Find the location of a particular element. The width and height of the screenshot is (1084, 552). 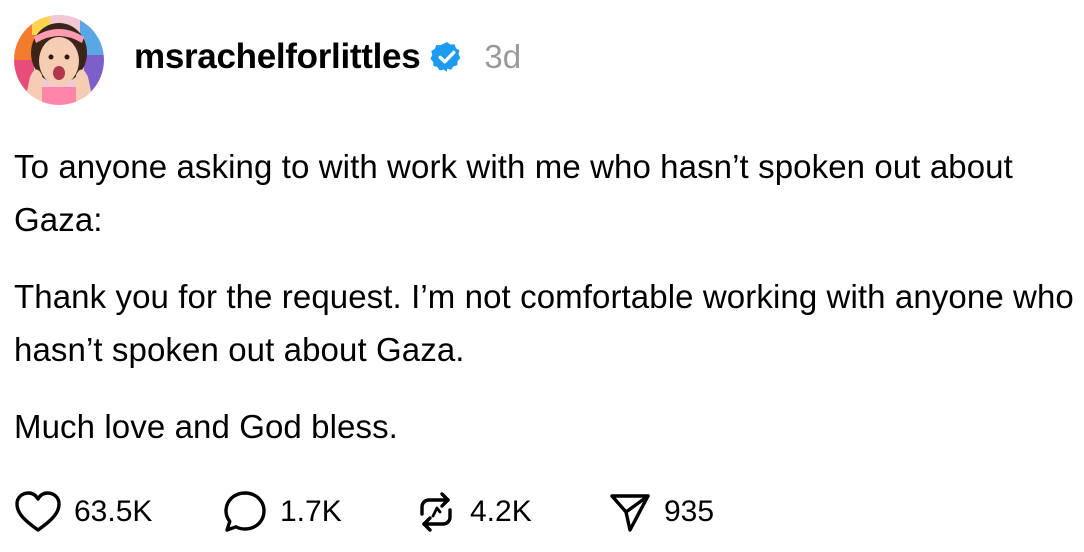

repost-arrows-icon is located at coordinates (436, 512).